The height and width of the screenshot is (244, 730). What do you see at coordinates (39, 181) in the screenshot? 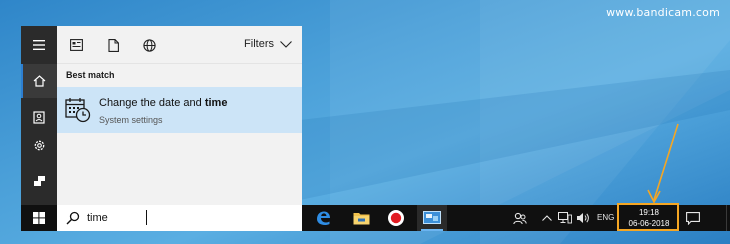
I see `feedback-icon` at bounding box center [39, 181].